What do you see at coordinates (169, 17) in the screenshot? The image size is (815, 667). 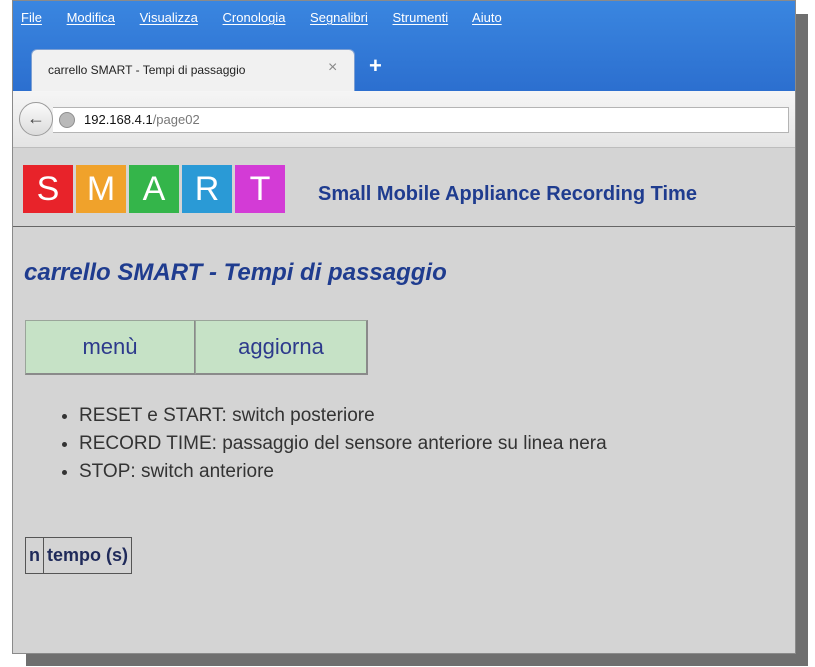 I see `menu-visualizza: Visualizza` at bounding box center [169, 17].